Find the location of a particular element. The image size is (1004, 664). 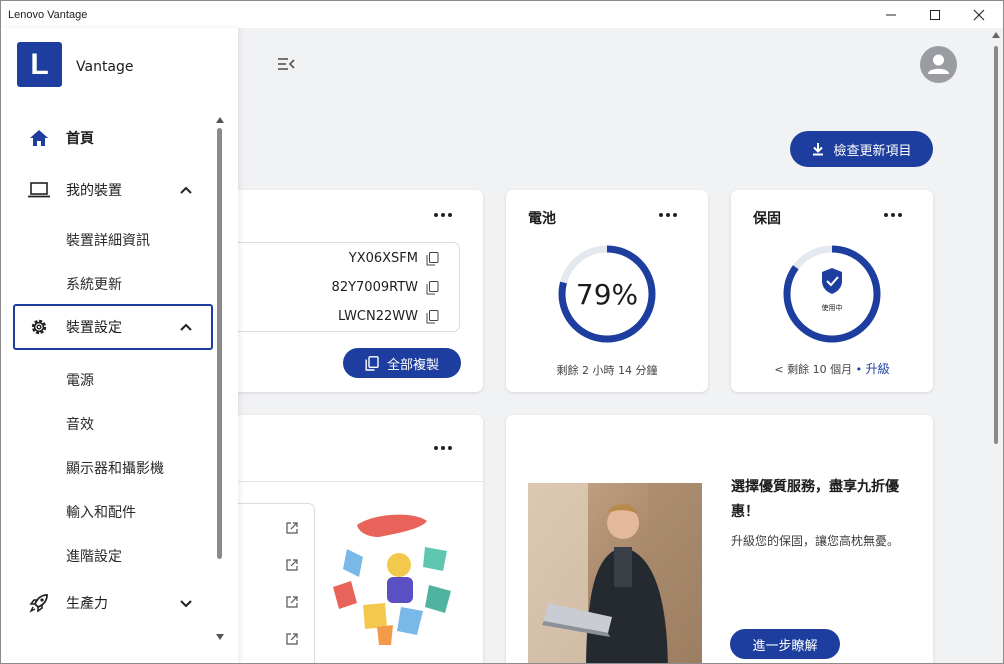

nav-label: 首頁 is located at coordinates (80, 139).